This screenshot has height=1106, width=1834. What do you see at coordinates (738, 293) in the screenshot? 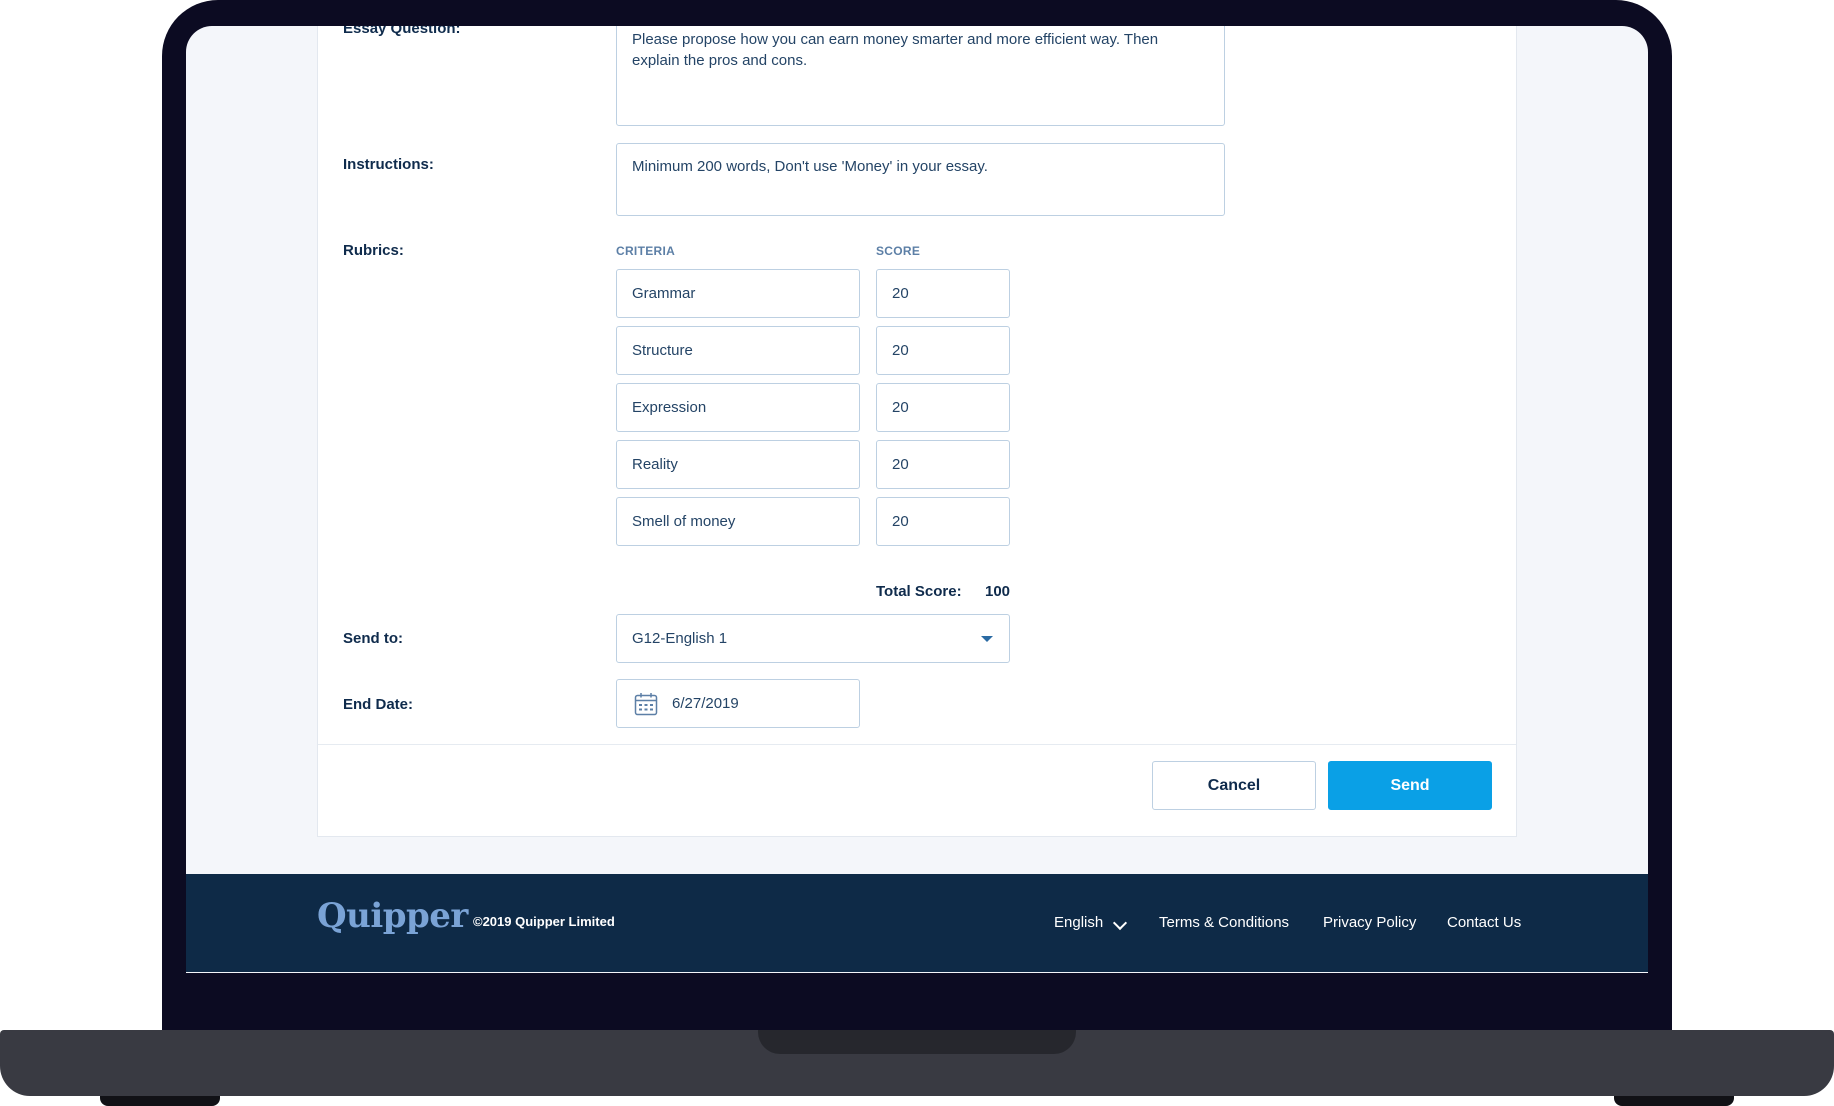
I see `criteria-input-grammar: Grammar` at bounding box center [738, 293].